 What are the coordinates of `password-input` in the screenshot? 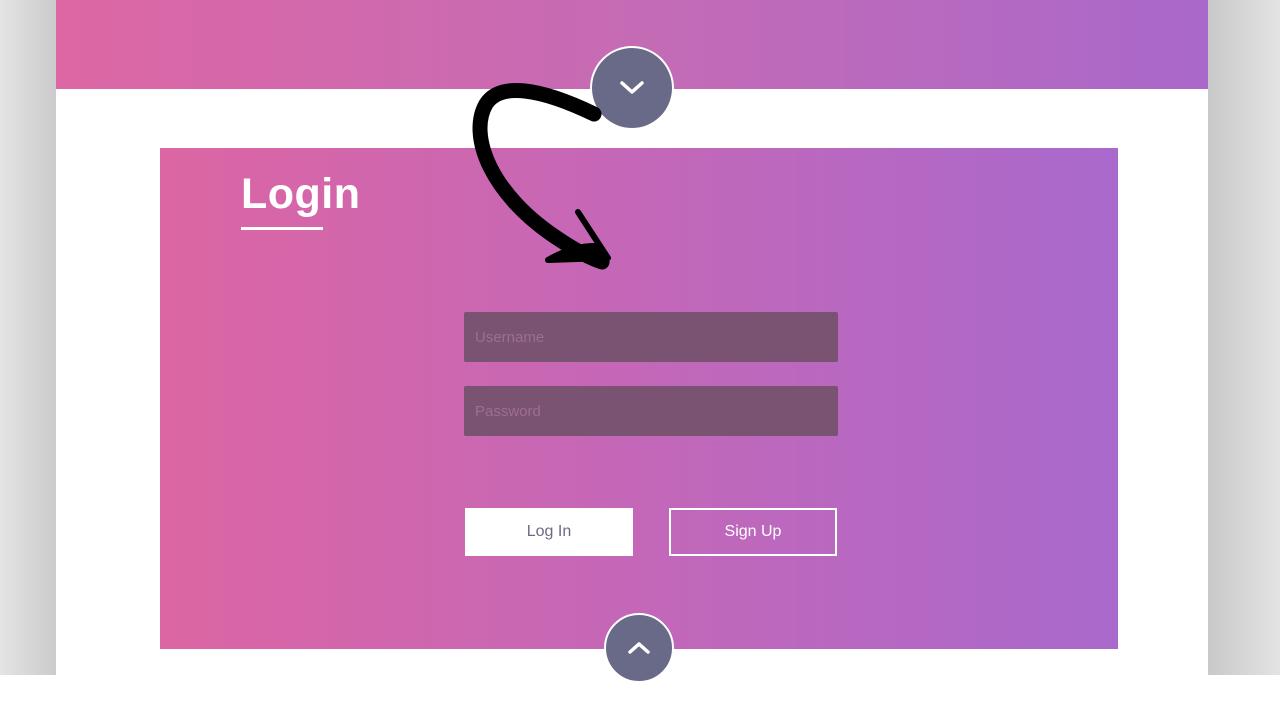 It's located at (651, 411).